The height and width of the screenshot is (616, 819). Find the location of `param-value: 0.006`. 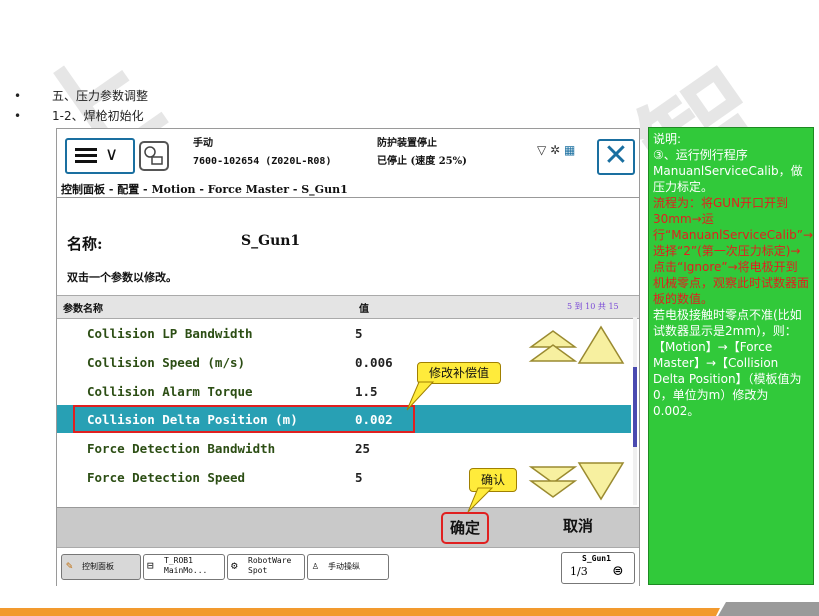

param-value: 0.006 is located at coordinates (374, 362).